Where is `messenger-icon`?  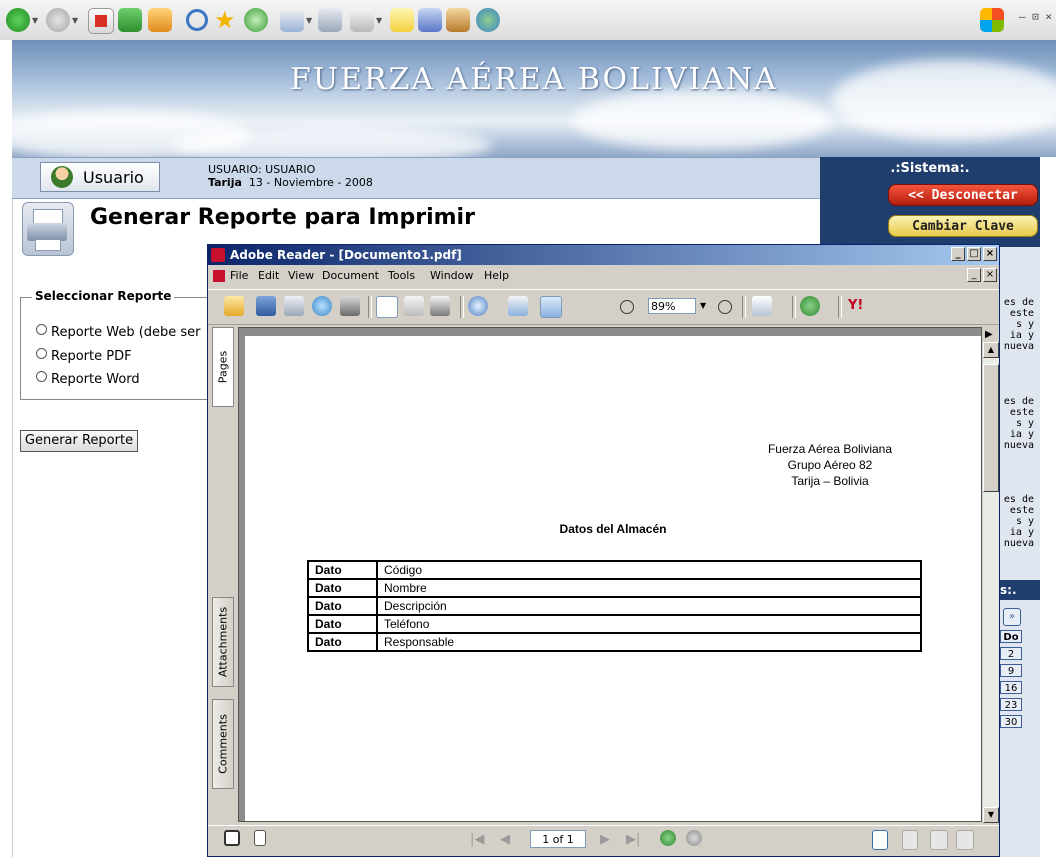
messenger-icon is located at coordinates (430, 20).